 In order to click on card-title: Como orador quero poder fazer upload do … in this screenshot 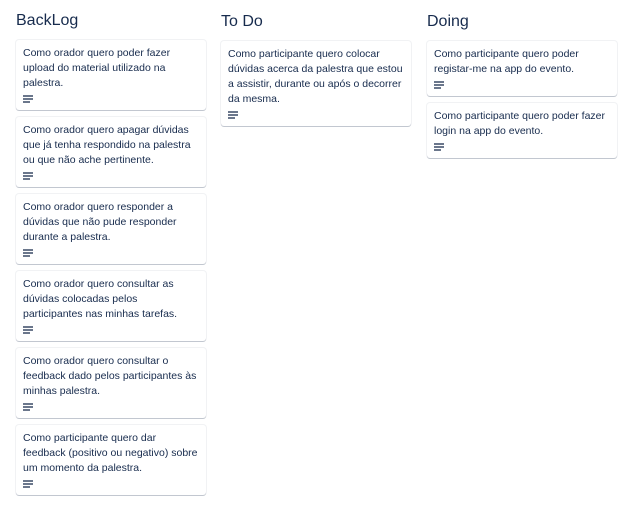, I will do `click(97, 68)`.